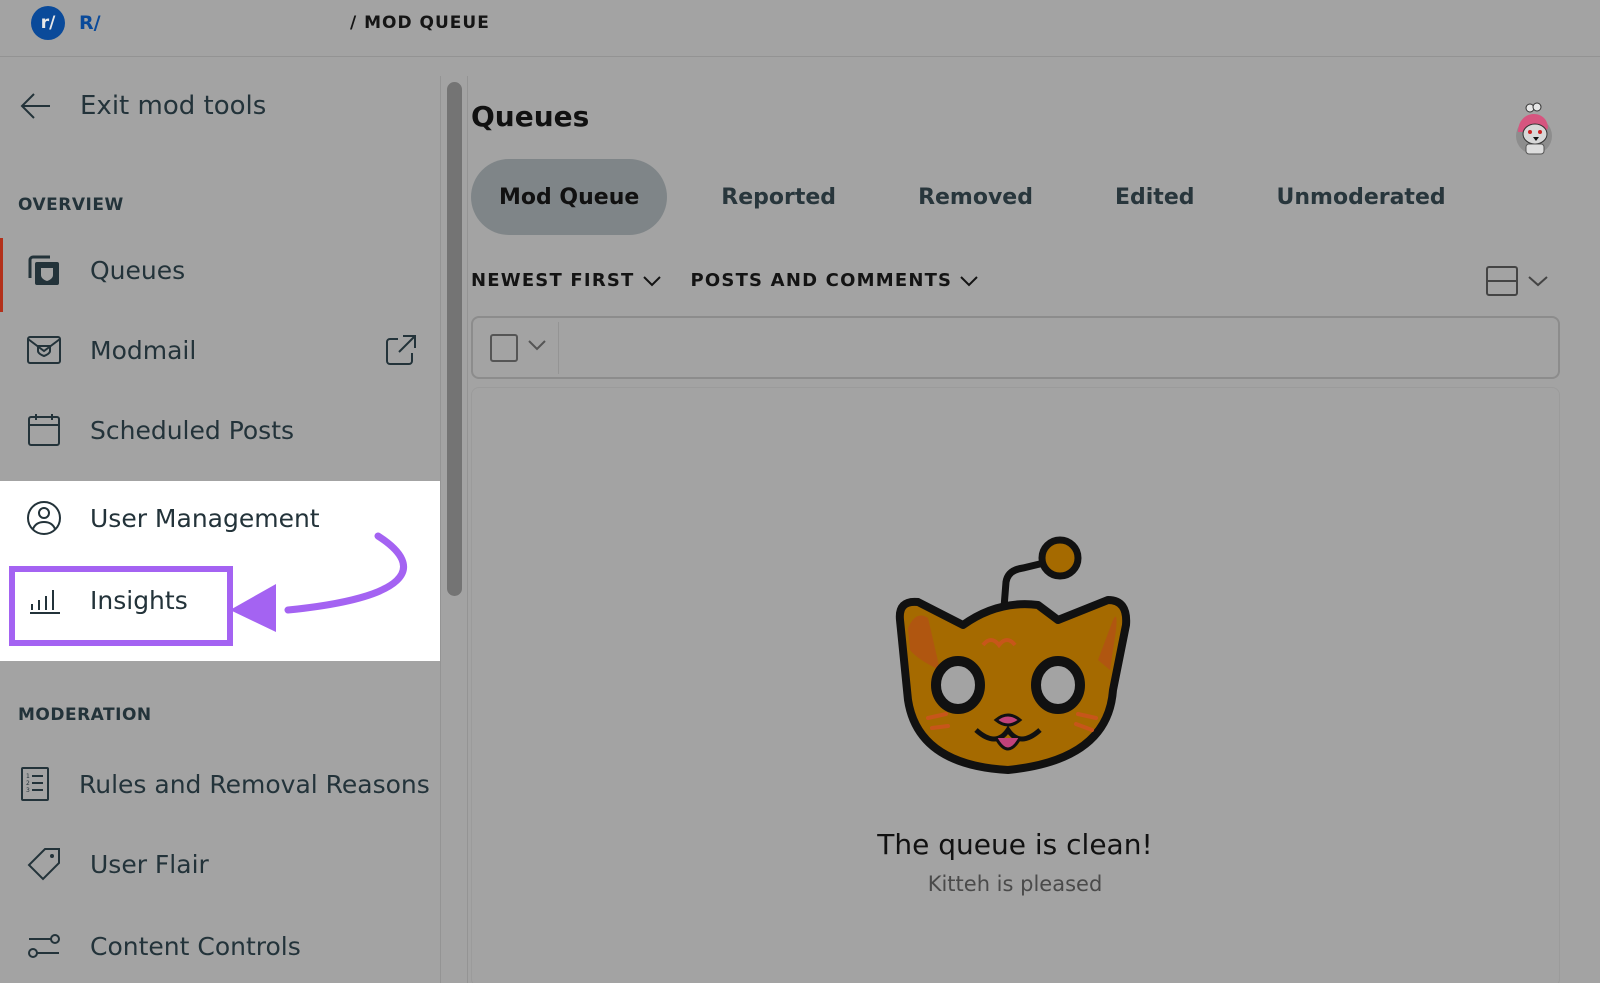  Describe the element at coordinates (28, 790) in the screenshot. I see `svg-text: 3` at that location.